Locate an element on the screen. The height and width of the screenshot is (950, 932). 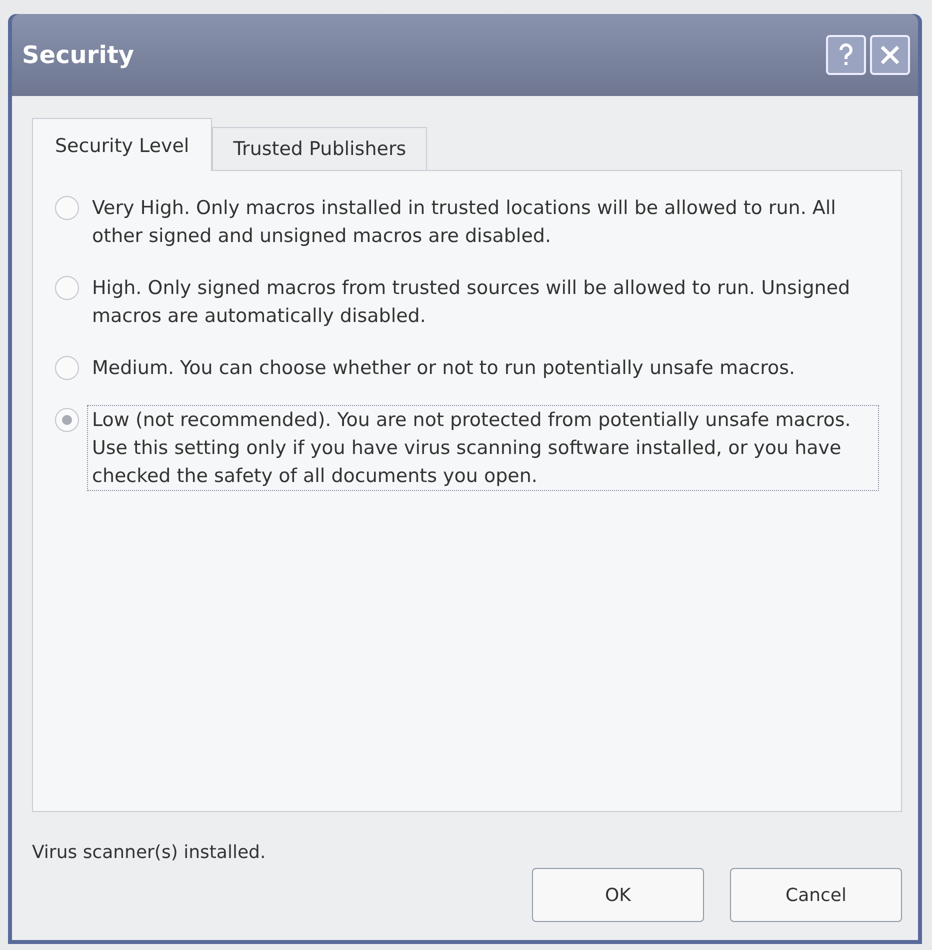
option-label: High. Only signed macros from trusted sources will be allowed to run. Unsigned macros are automatically disabled. is located at coordinates (471, 302).